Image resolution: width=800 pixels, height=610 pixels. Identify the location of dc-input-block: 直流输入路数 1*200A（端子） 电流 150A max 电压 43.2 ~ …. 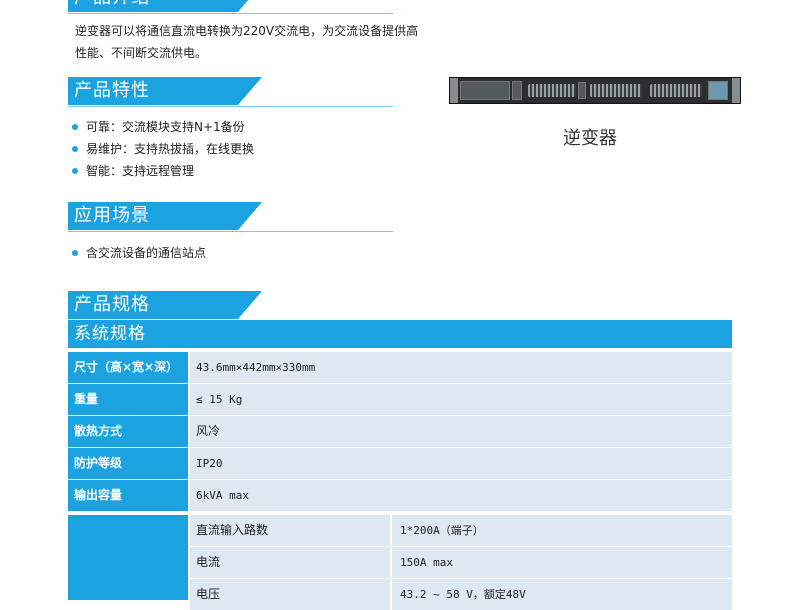
(400, 562).